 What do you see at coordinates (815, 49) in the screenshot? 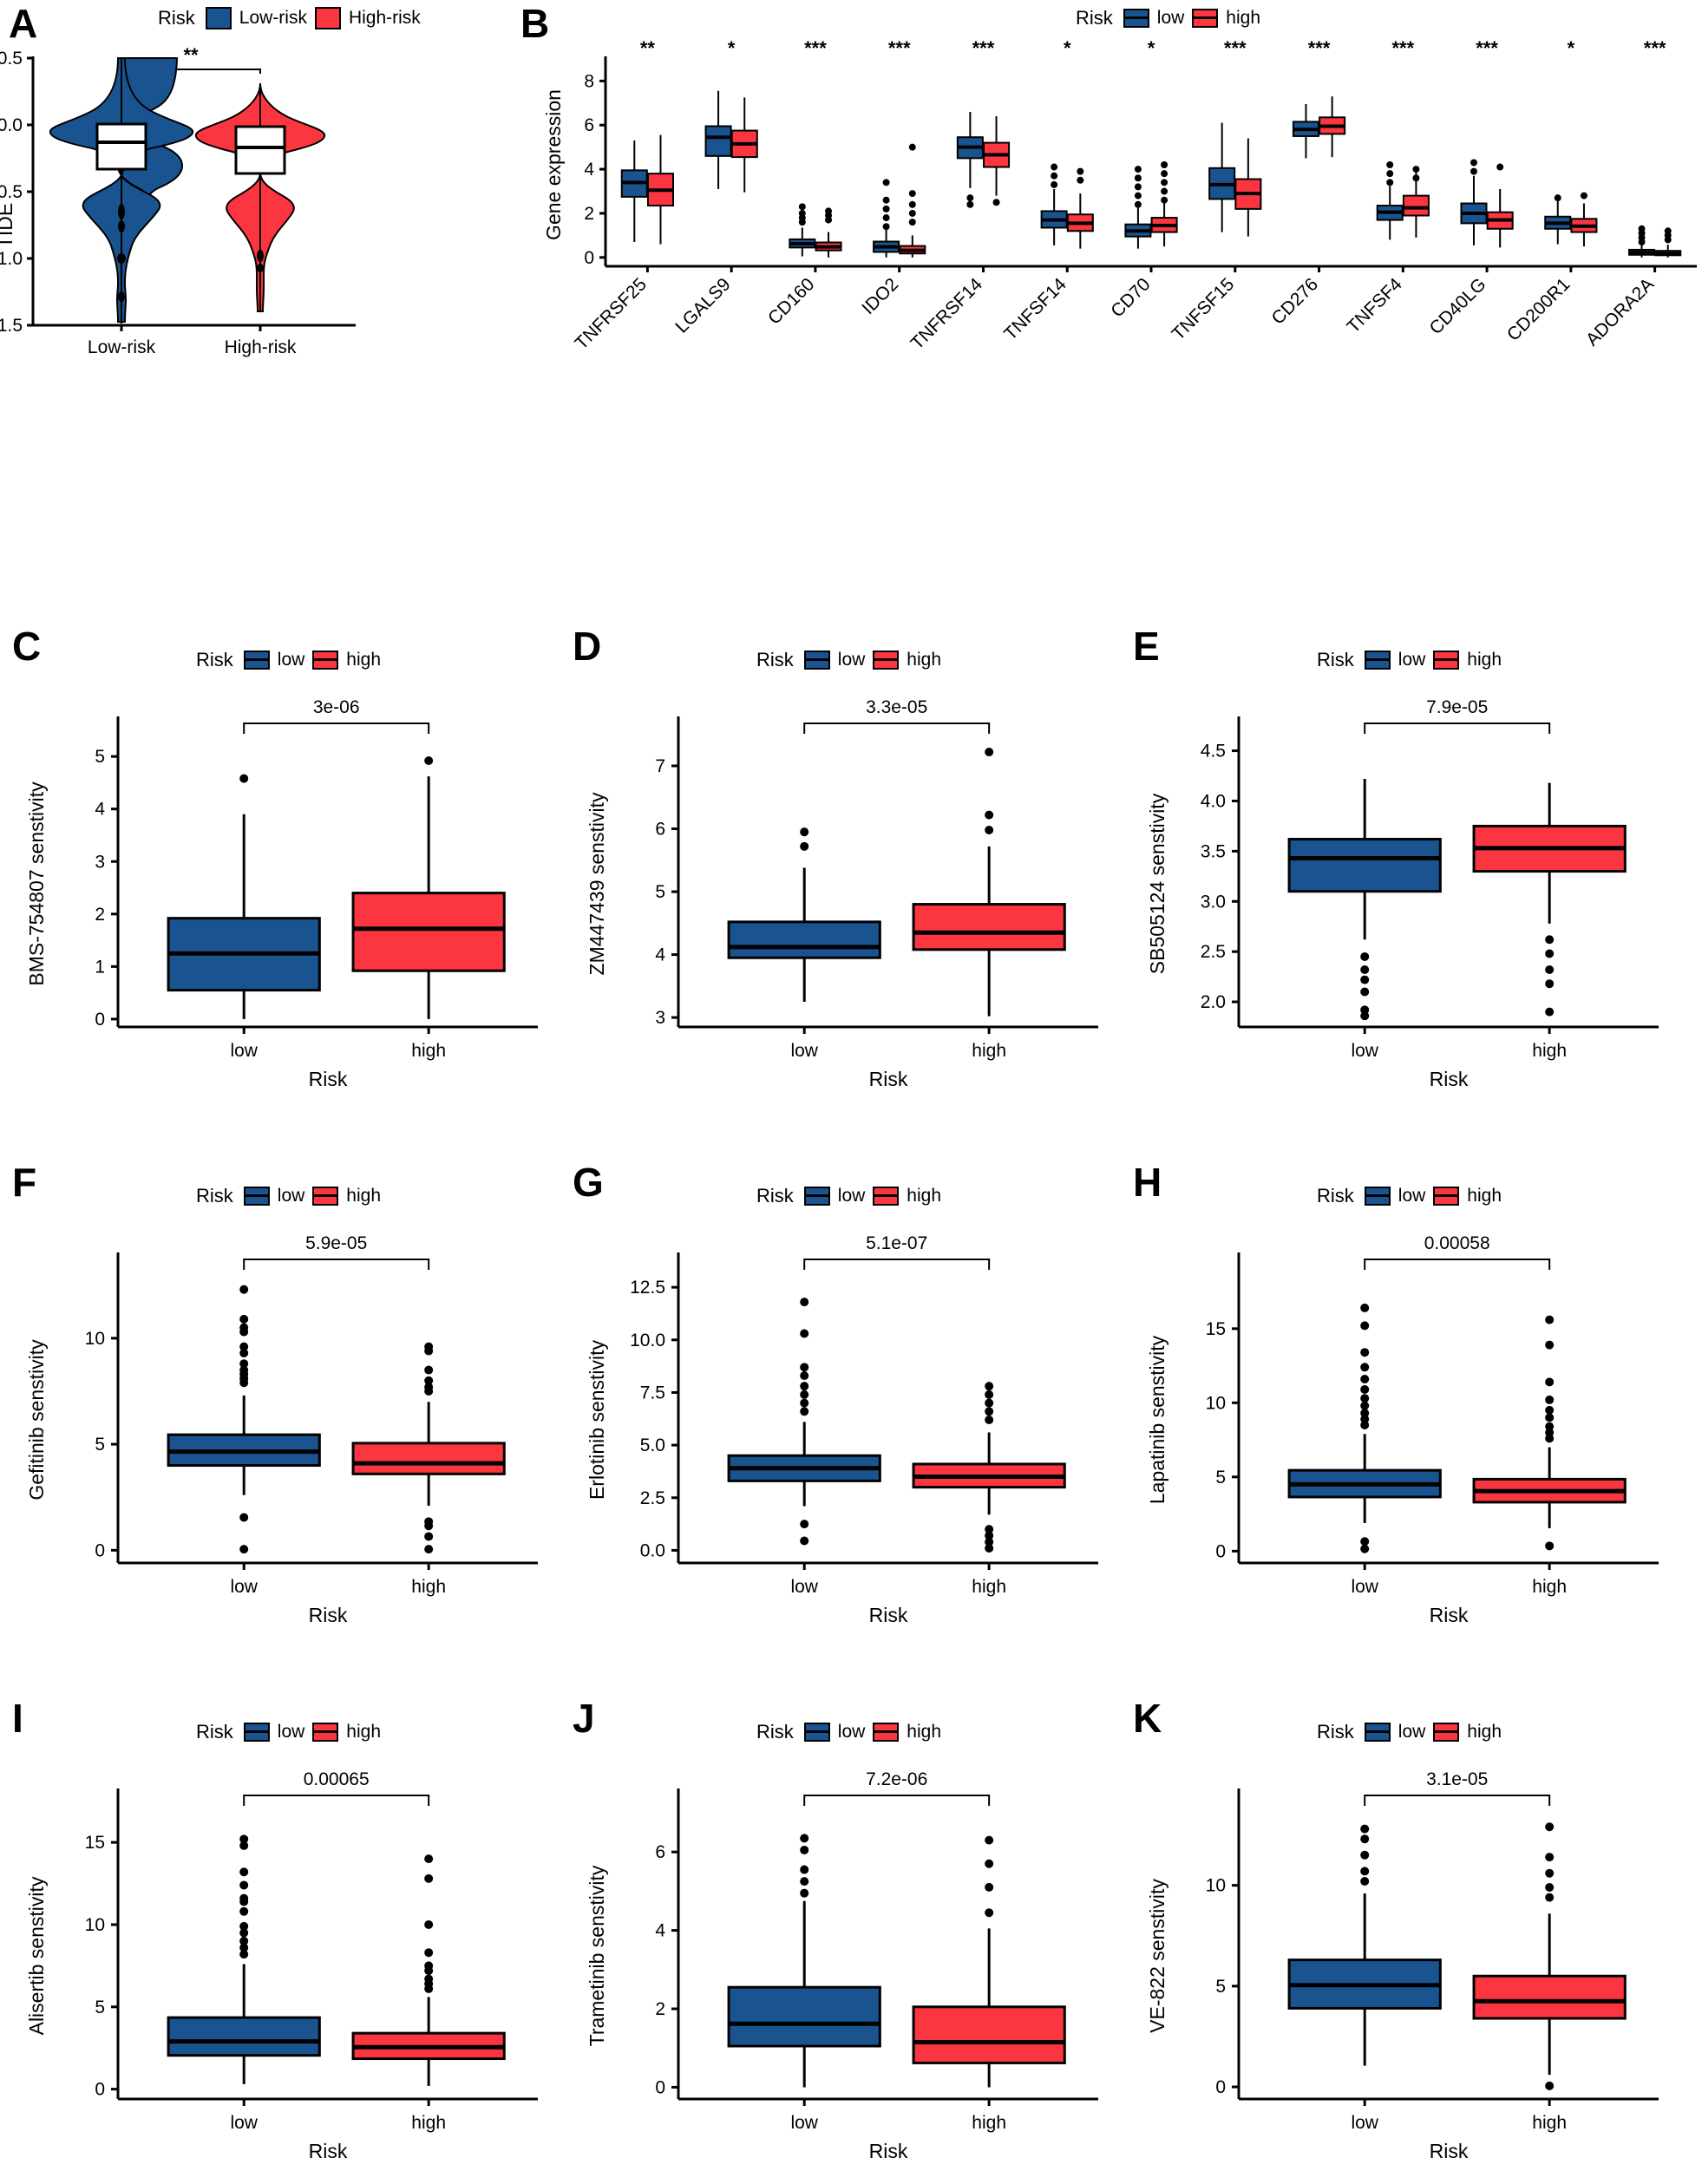
I see `sig-stars: ***` at bounding box center [815, 49].